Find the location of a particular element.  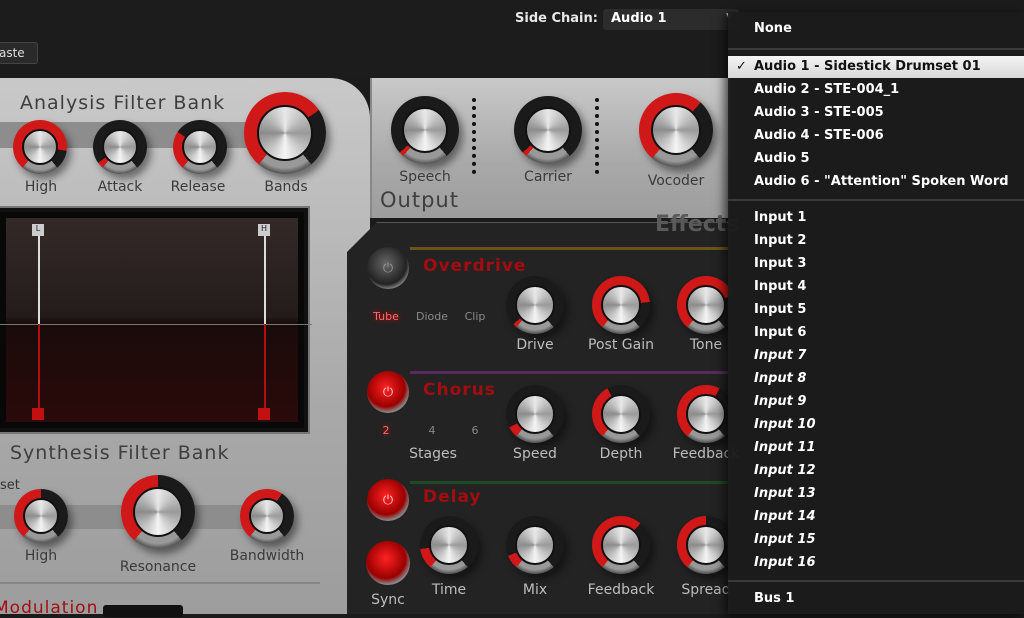

menu-item: Input 8 is located at coordinates (876, 379).